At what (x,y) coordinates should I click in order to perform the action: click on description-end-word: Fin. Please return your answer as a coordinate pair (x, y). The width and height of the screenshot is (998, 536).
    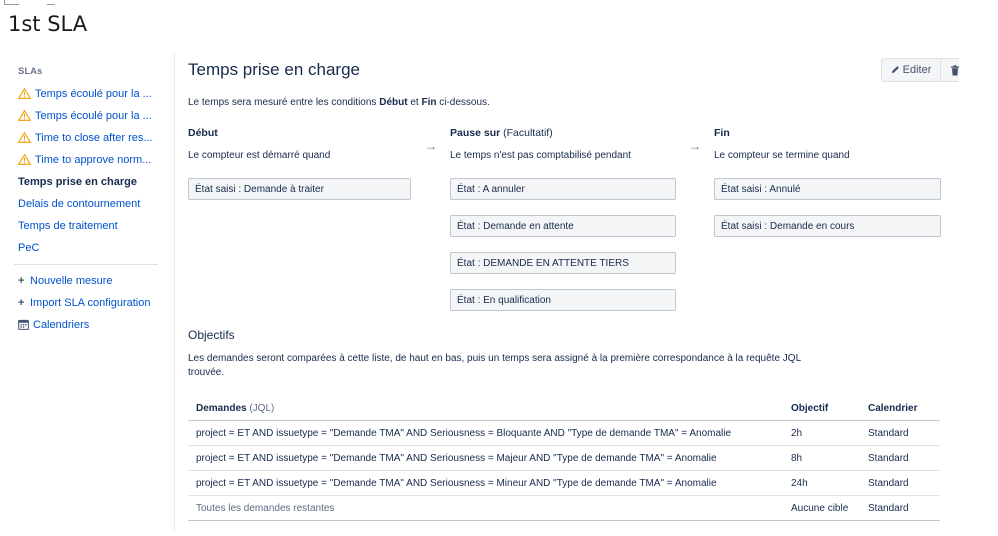
    Looking at the image, I should click on (429, 102).